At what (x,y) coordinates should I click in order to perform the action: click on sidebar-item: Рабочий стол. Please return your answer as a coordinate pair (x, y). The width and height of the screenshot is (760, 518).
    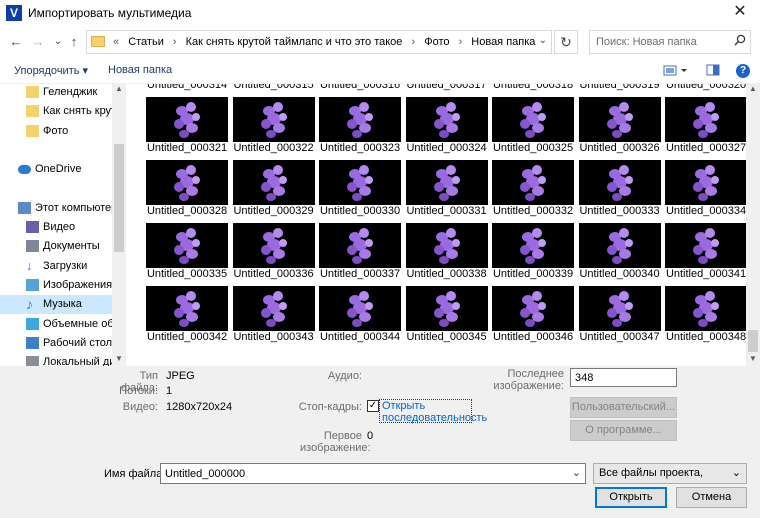
    Looking at the image, I should click on (56, 343).